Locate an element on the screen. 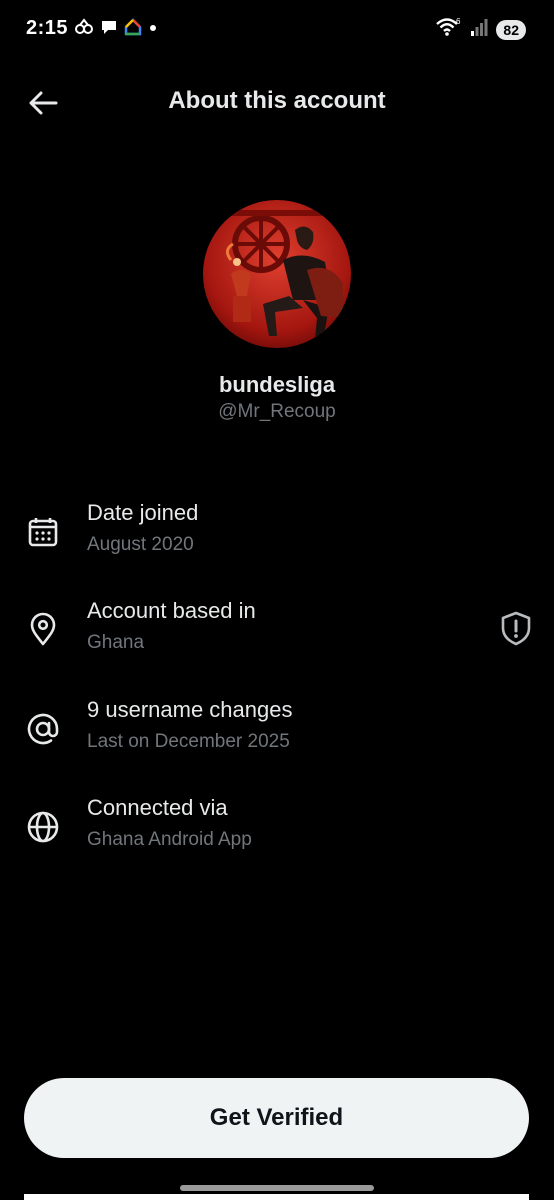 The image size is (554, 1200). link-icon is located at coordinates (84, 29).